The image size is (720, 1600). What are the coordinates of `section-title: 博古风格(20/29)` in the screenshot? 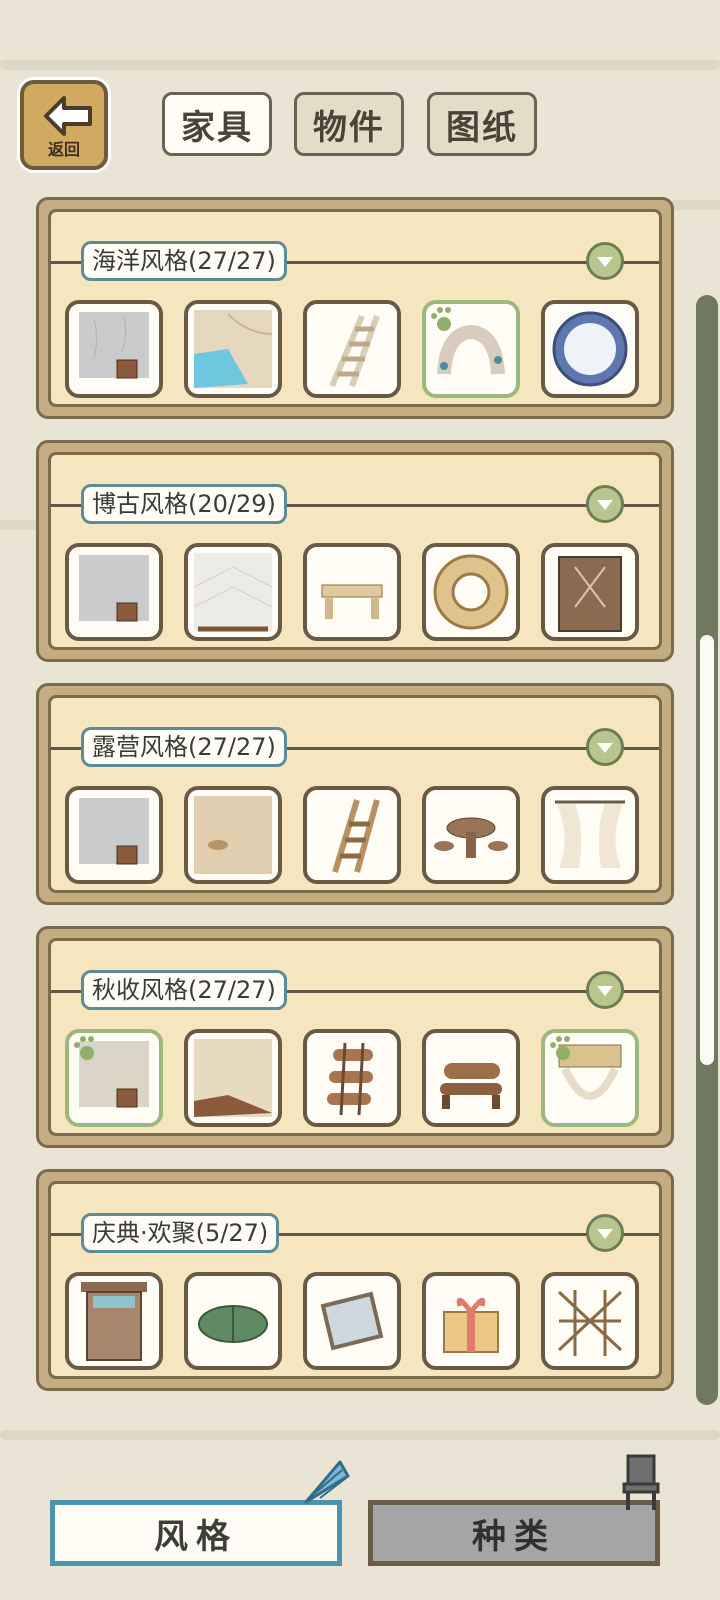 It's located at (184, 504).